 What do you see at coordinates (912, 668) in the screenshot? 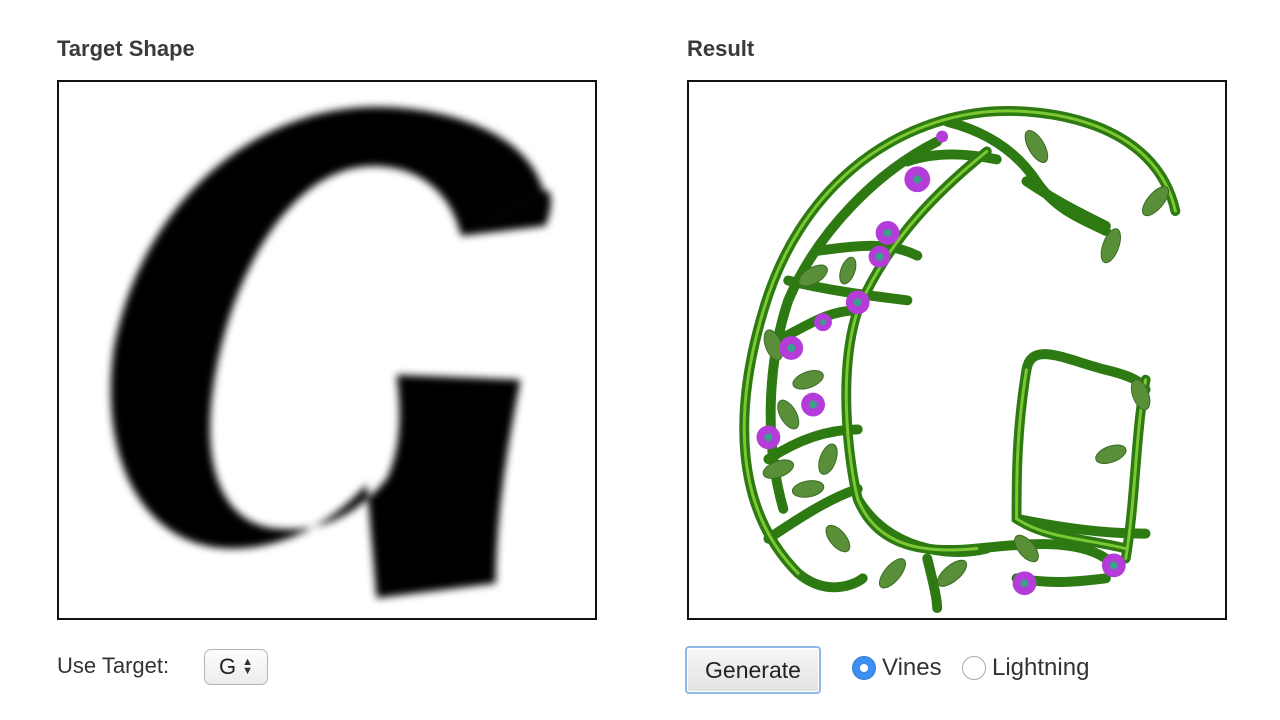
I see `radio-vines-label: Vines` at bounding box center [912, 668].